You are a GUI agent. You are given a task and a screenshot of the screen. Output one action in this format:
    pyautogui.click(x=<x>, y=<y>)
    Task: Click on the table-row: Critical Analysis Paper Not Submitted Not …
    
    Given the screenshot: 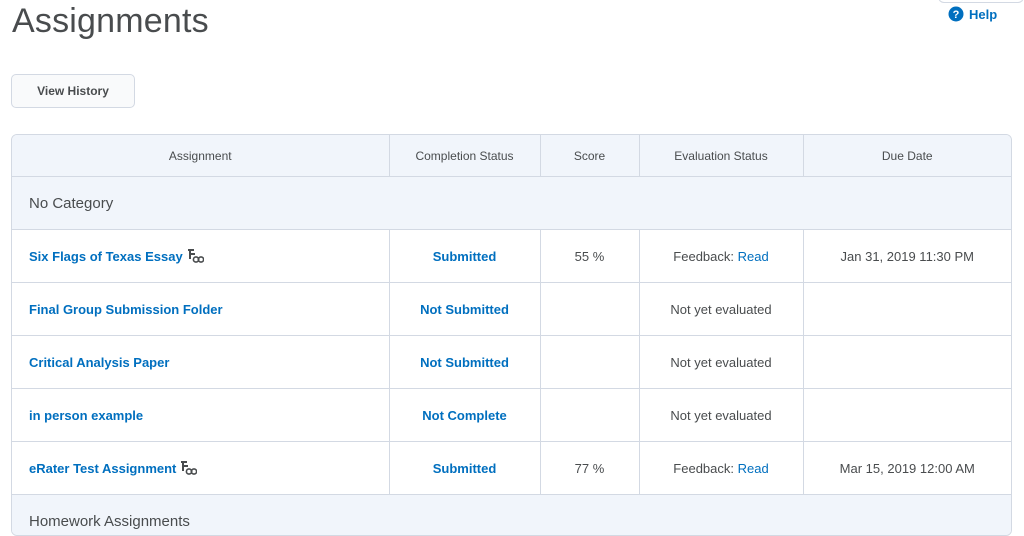 What is the action you would take?
    pyautogui.click(x=511, y=362)
    